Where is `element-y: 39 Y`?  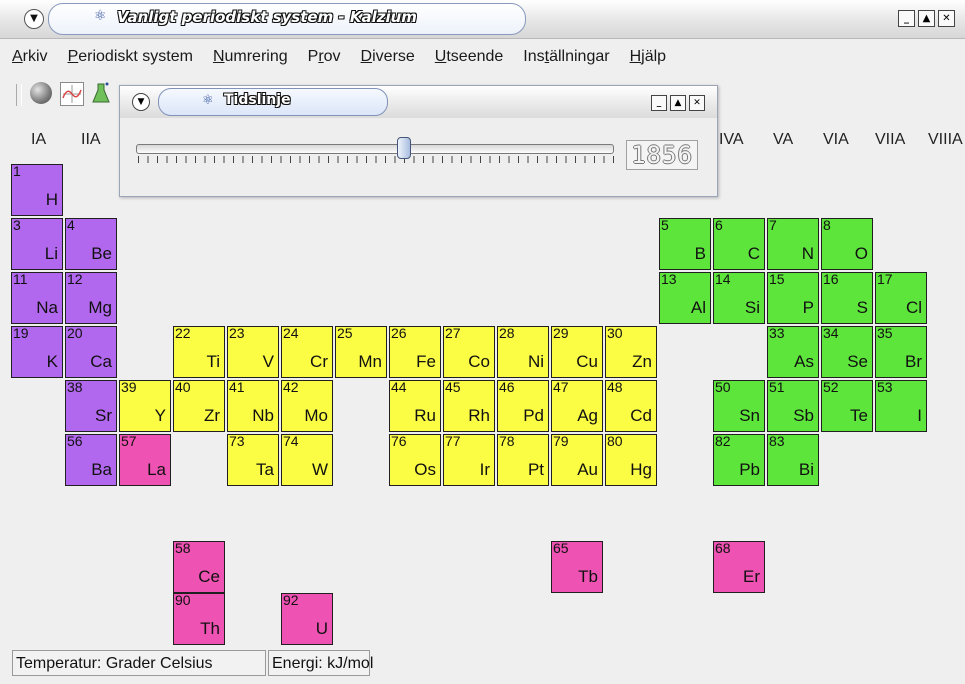
element-y: 39 Y is located at coordinates (145, 406).